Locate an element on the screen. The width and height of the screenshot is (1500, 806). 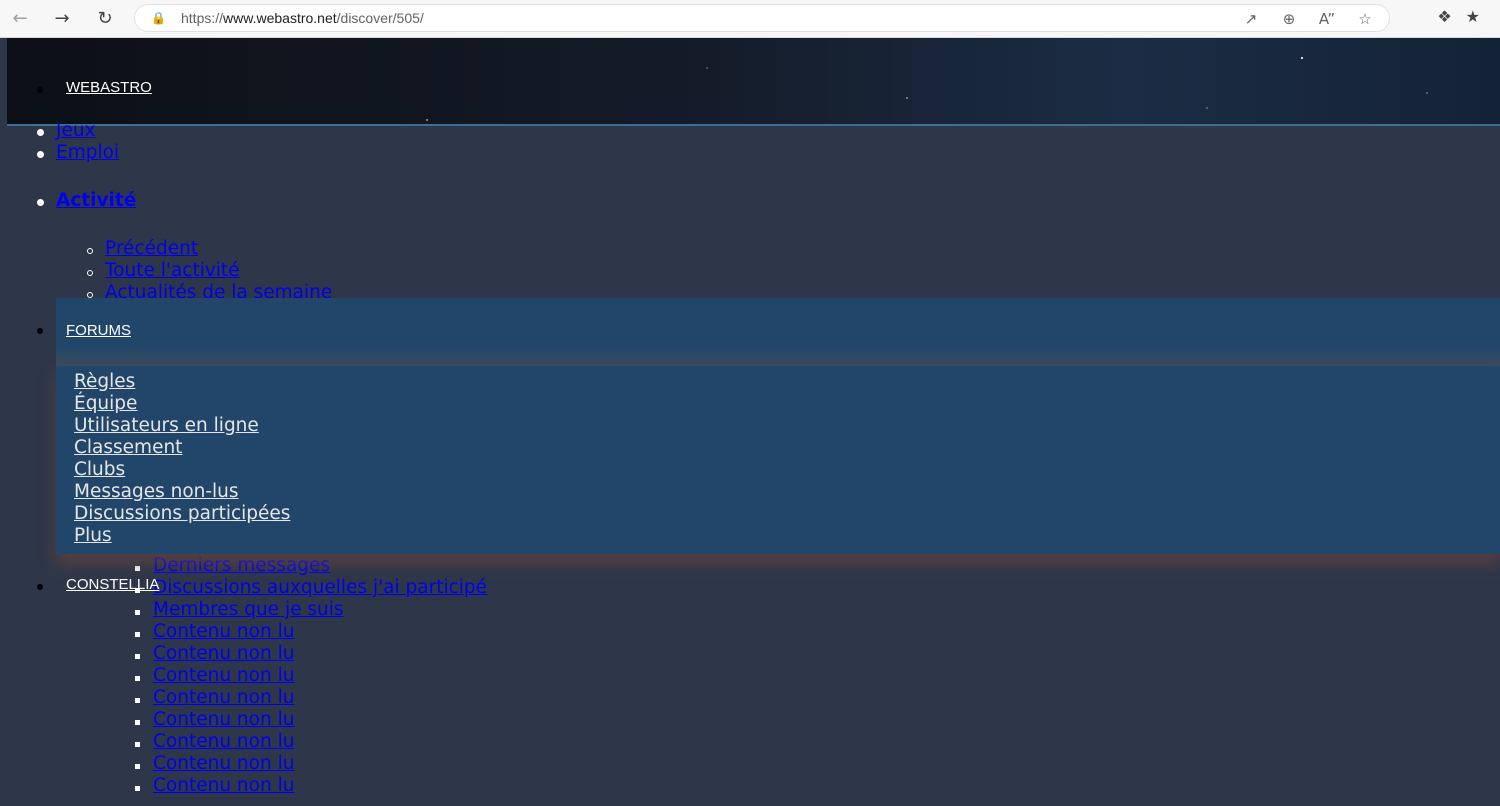
list-item: Derniers messages is located at coordinates (241, 565).